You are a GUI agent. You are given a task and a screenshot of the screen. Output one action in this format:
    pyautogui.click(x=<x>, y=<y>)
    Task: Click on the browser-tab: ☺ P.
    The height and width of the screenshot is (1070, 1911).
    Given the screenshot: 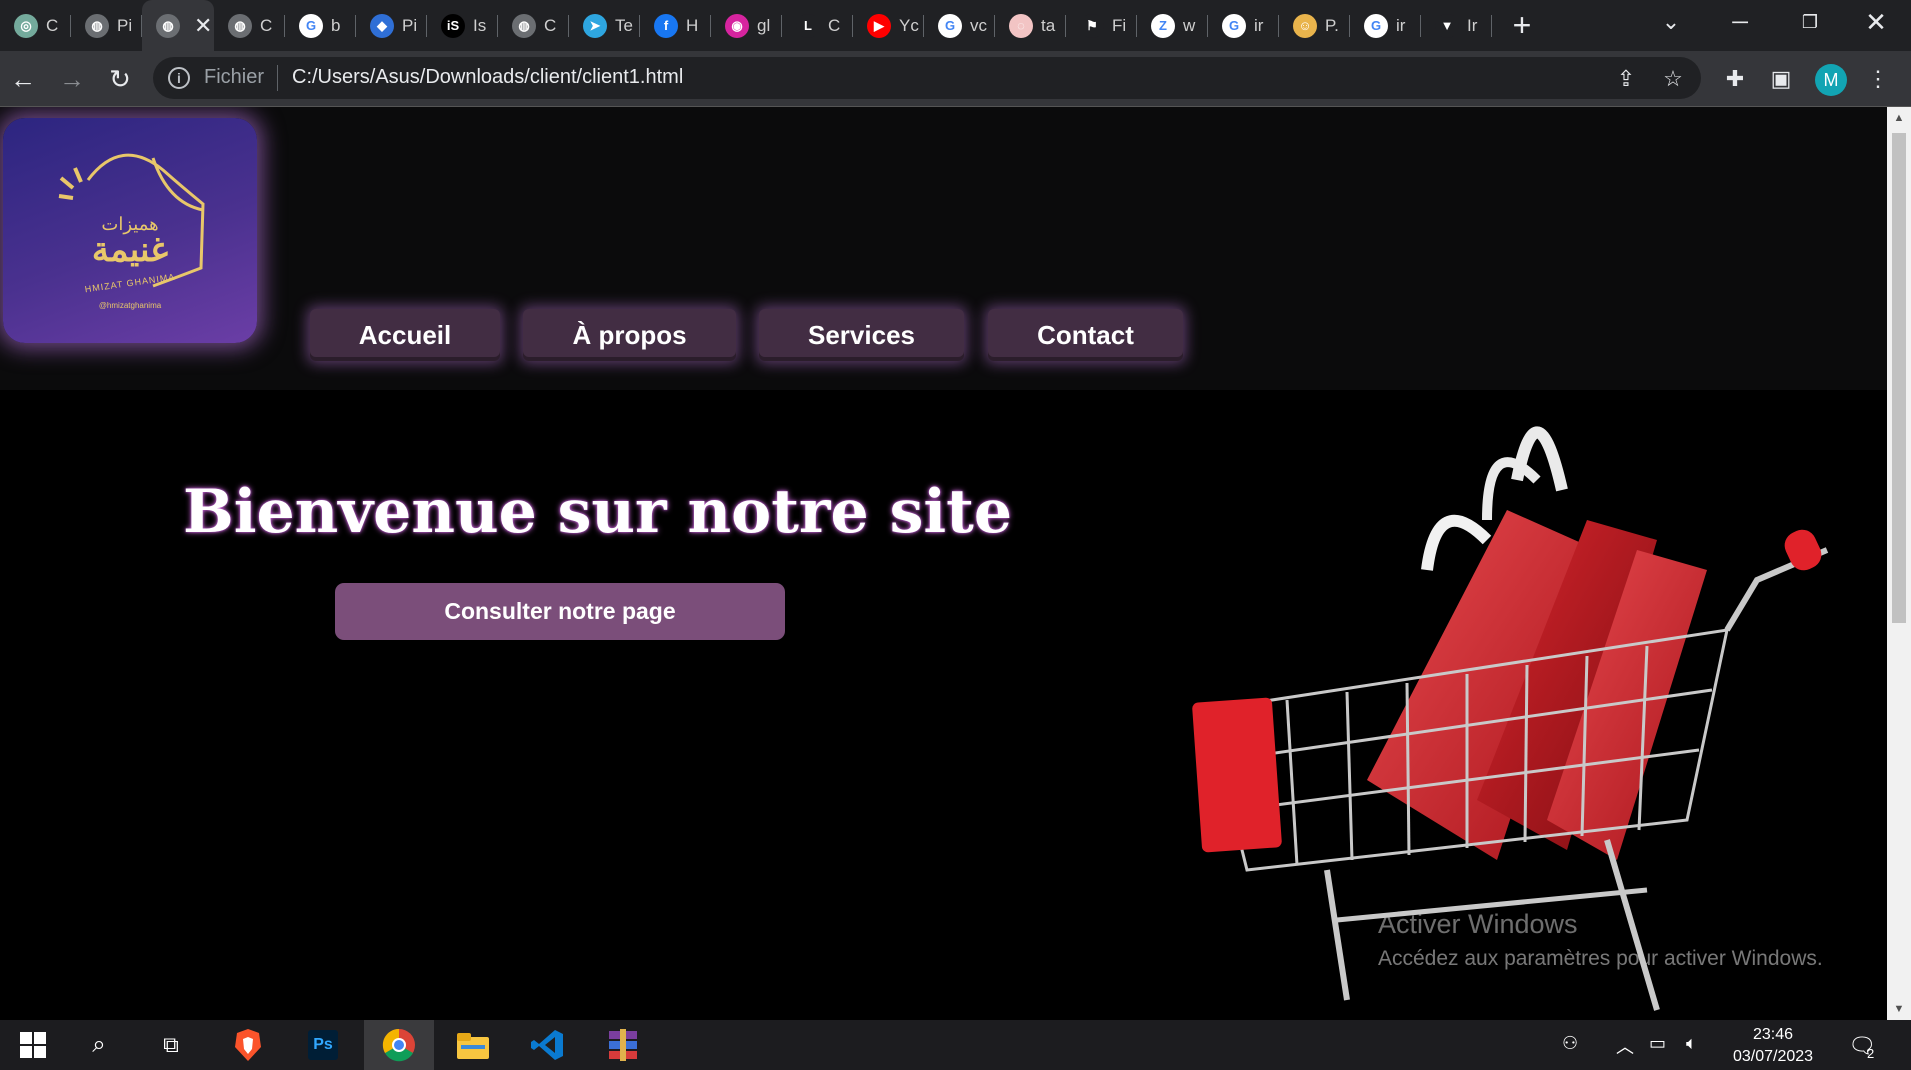 What is the action you would take?
    pyautogui.click(x=1314, y=25)
    